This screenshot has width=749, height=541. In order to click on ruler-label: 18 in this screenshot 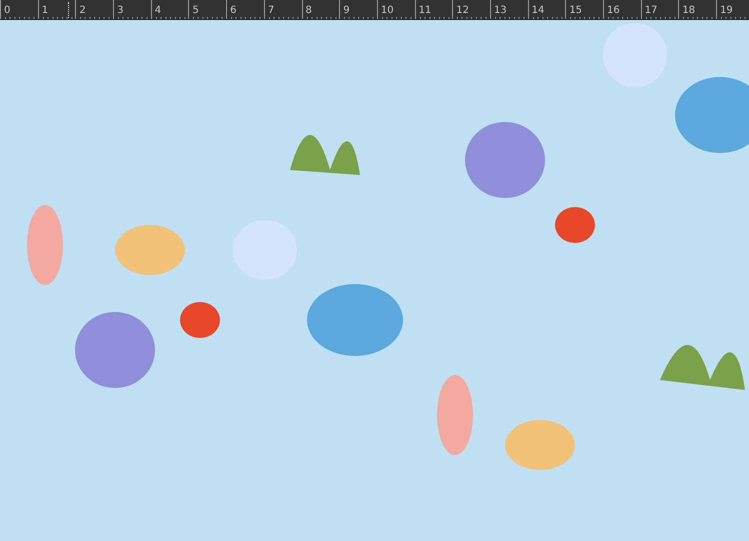, I will do `click(689, 11)`.